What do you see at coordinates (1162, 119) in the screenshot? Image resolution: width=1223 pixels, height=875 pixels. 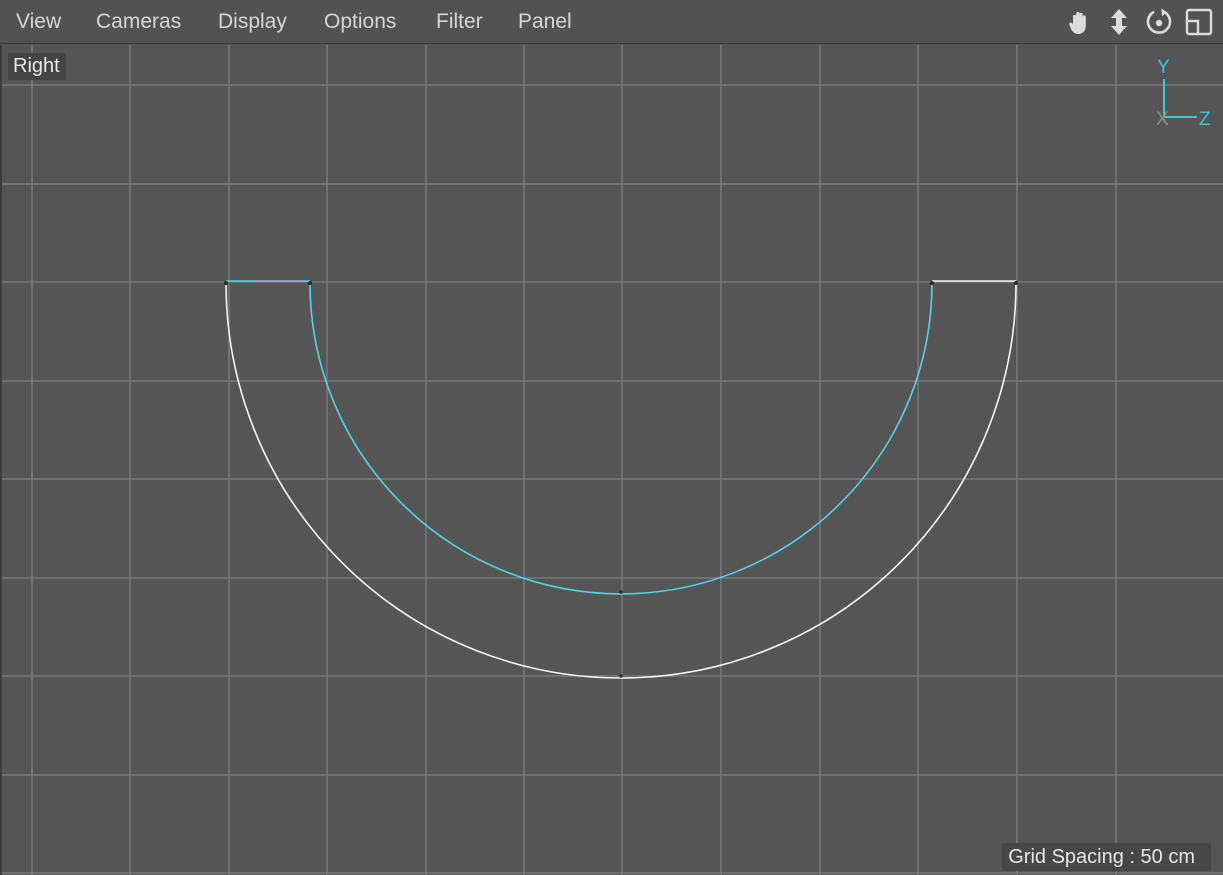 I see `axis-x-label: X` at bounding box center [1162, 119].